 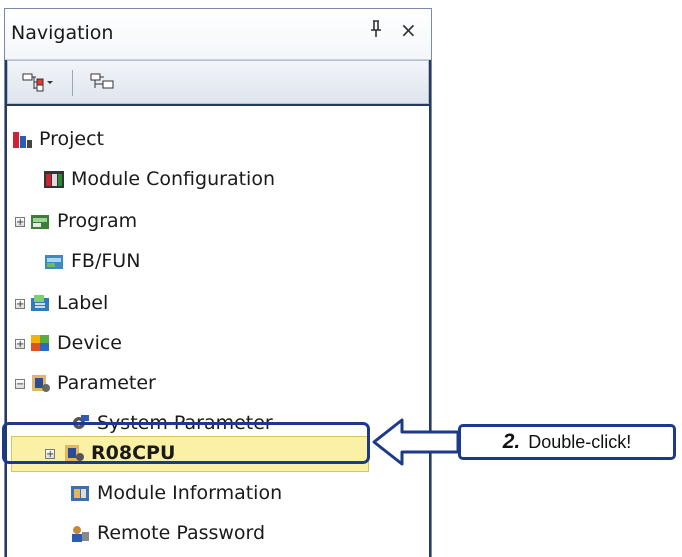 What do you see at coordinates (89, 343) in the screenshot?
I see `tree-item-label: Device` at bounding box center [89, 343].